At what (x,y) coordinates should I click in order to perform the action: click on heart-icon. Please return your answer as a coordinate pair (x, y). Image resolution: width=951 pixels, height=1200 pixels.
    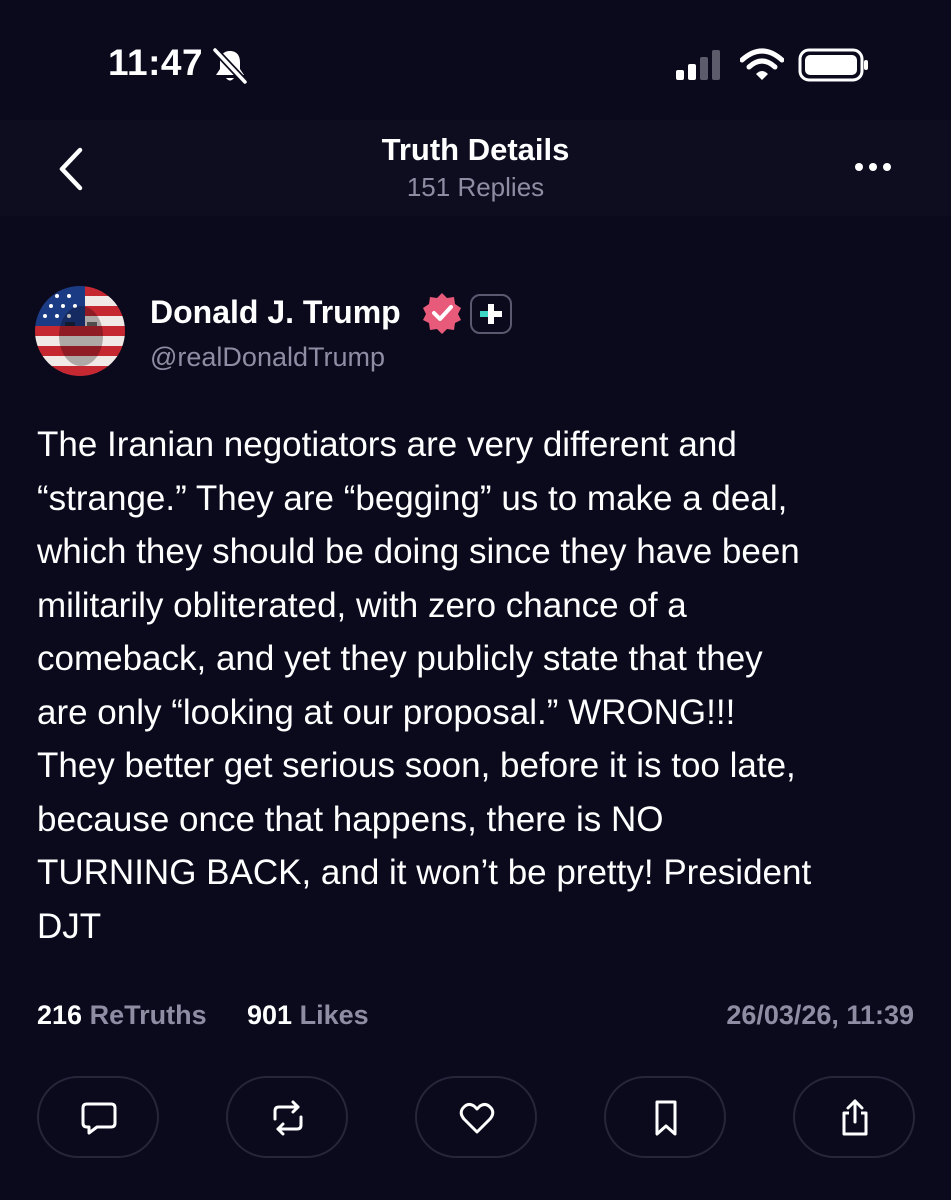
    Looking at the image, I should click on (477, 1118).